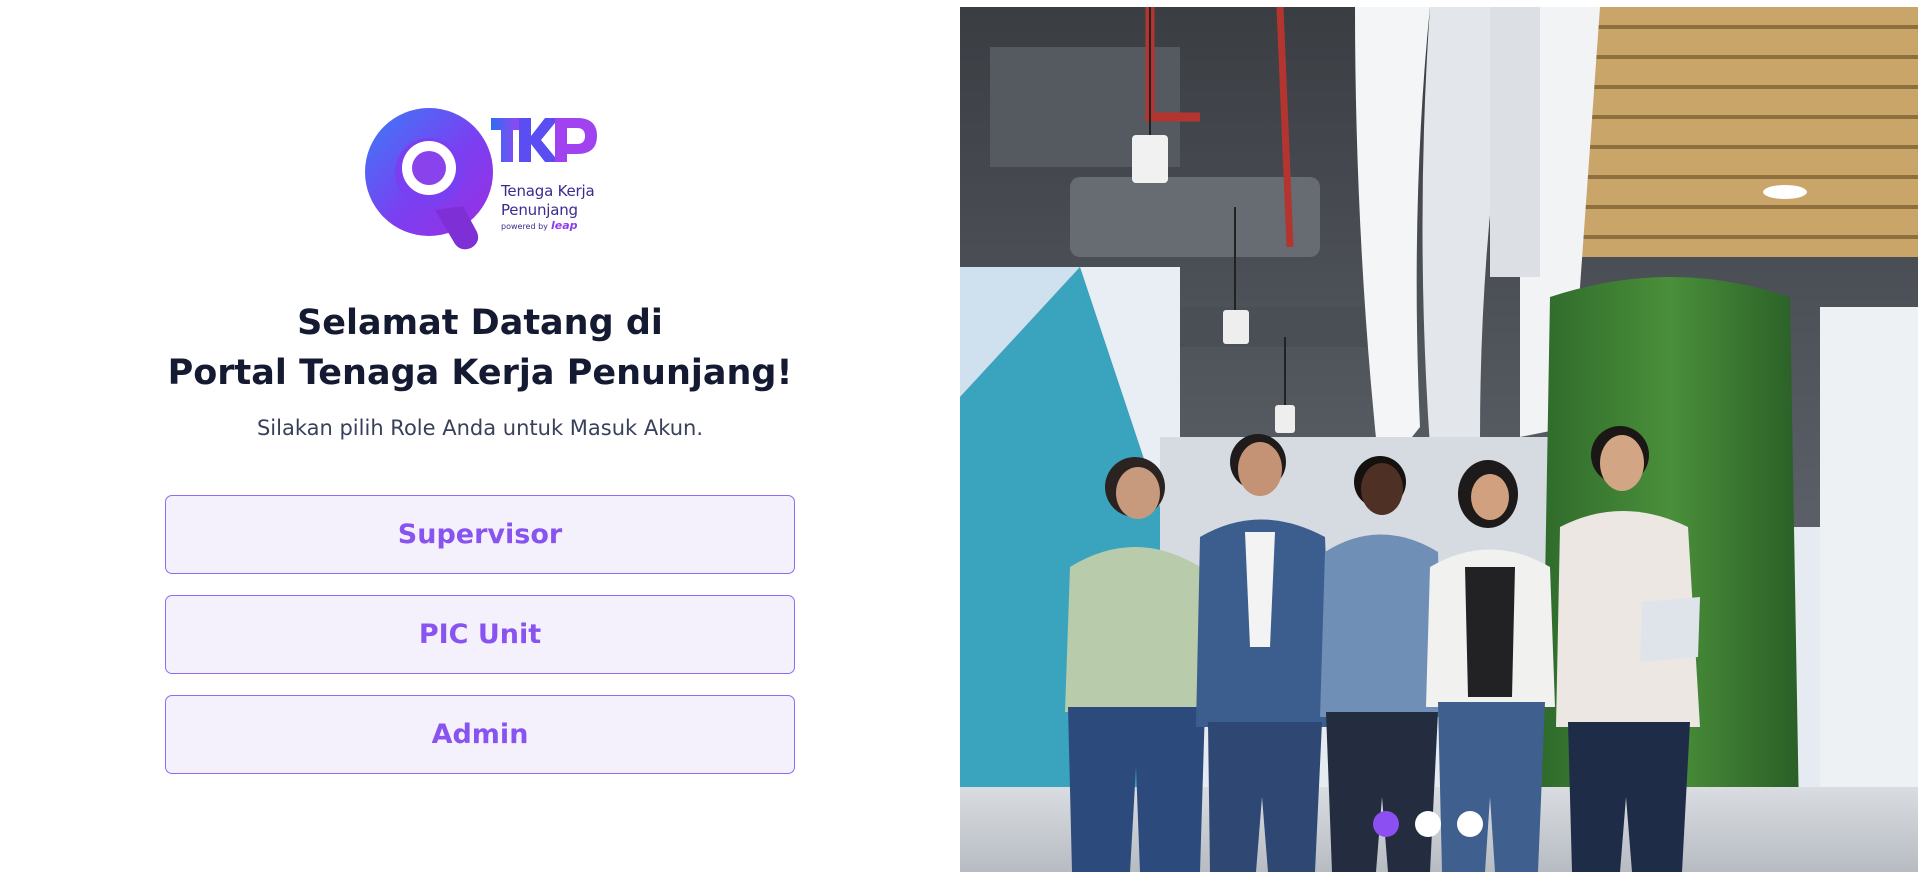  I want to click on logo-powered-by: powered by, so click(524, 226).